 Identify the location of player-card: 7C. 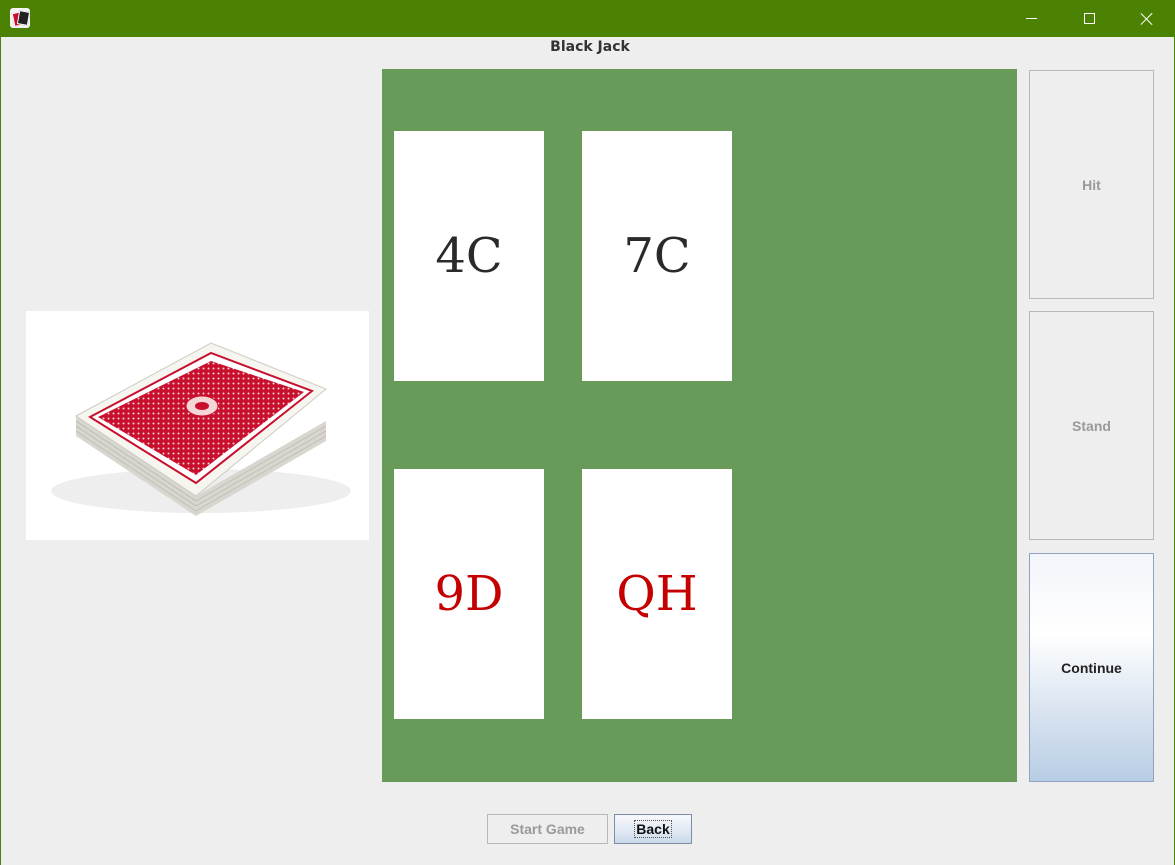
(657, 256).